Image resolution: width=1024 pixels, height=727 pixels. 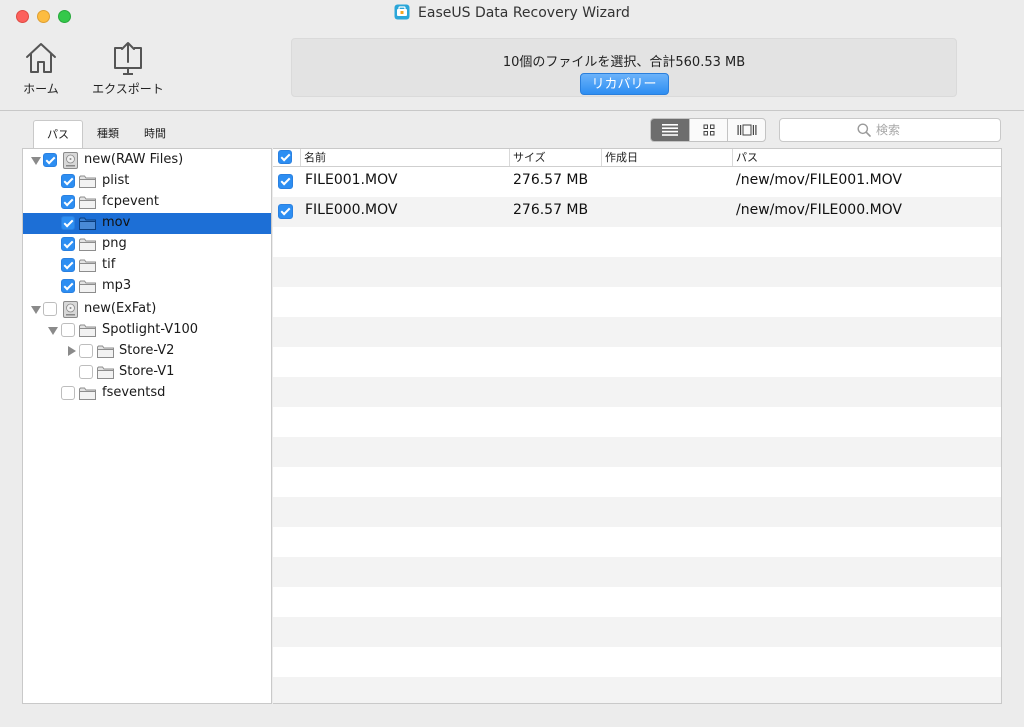 I want to click on list-view-button, so click(x=670, y=130).